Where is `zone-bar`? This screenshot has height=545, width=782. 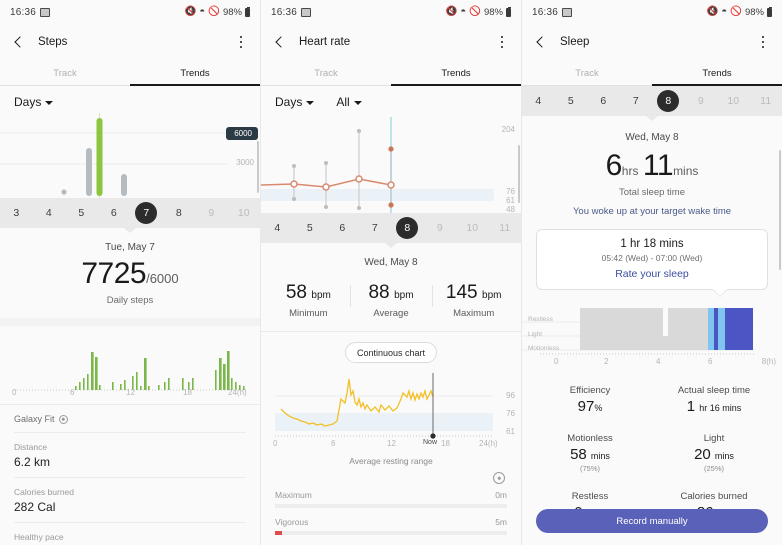 zone-bar is located at coordinates (391, 533).